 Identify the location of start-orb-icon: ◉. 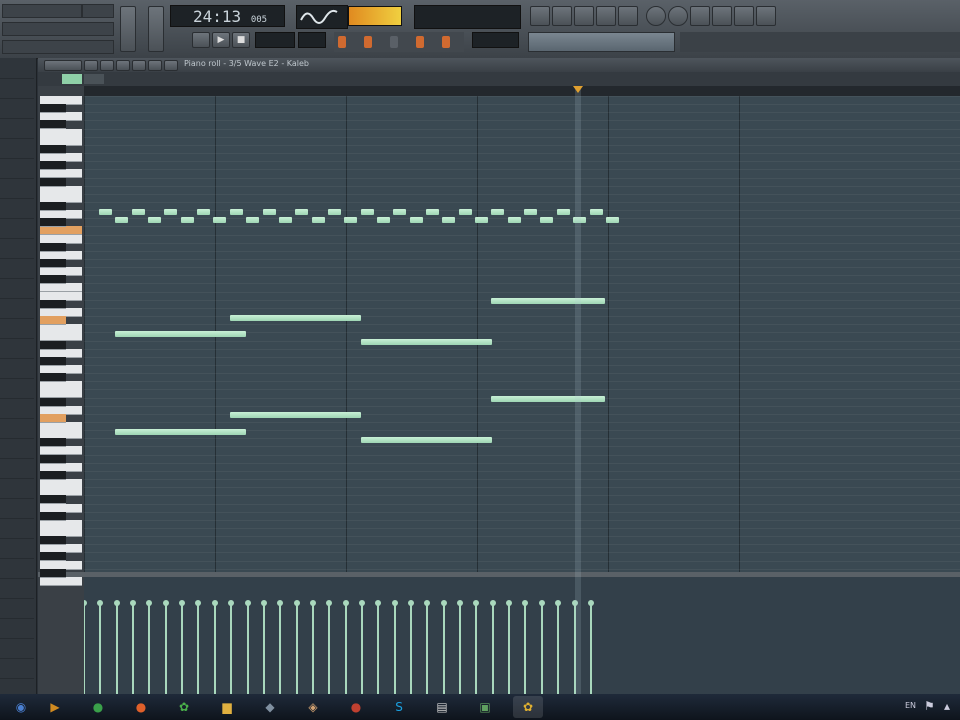
(21, 707).